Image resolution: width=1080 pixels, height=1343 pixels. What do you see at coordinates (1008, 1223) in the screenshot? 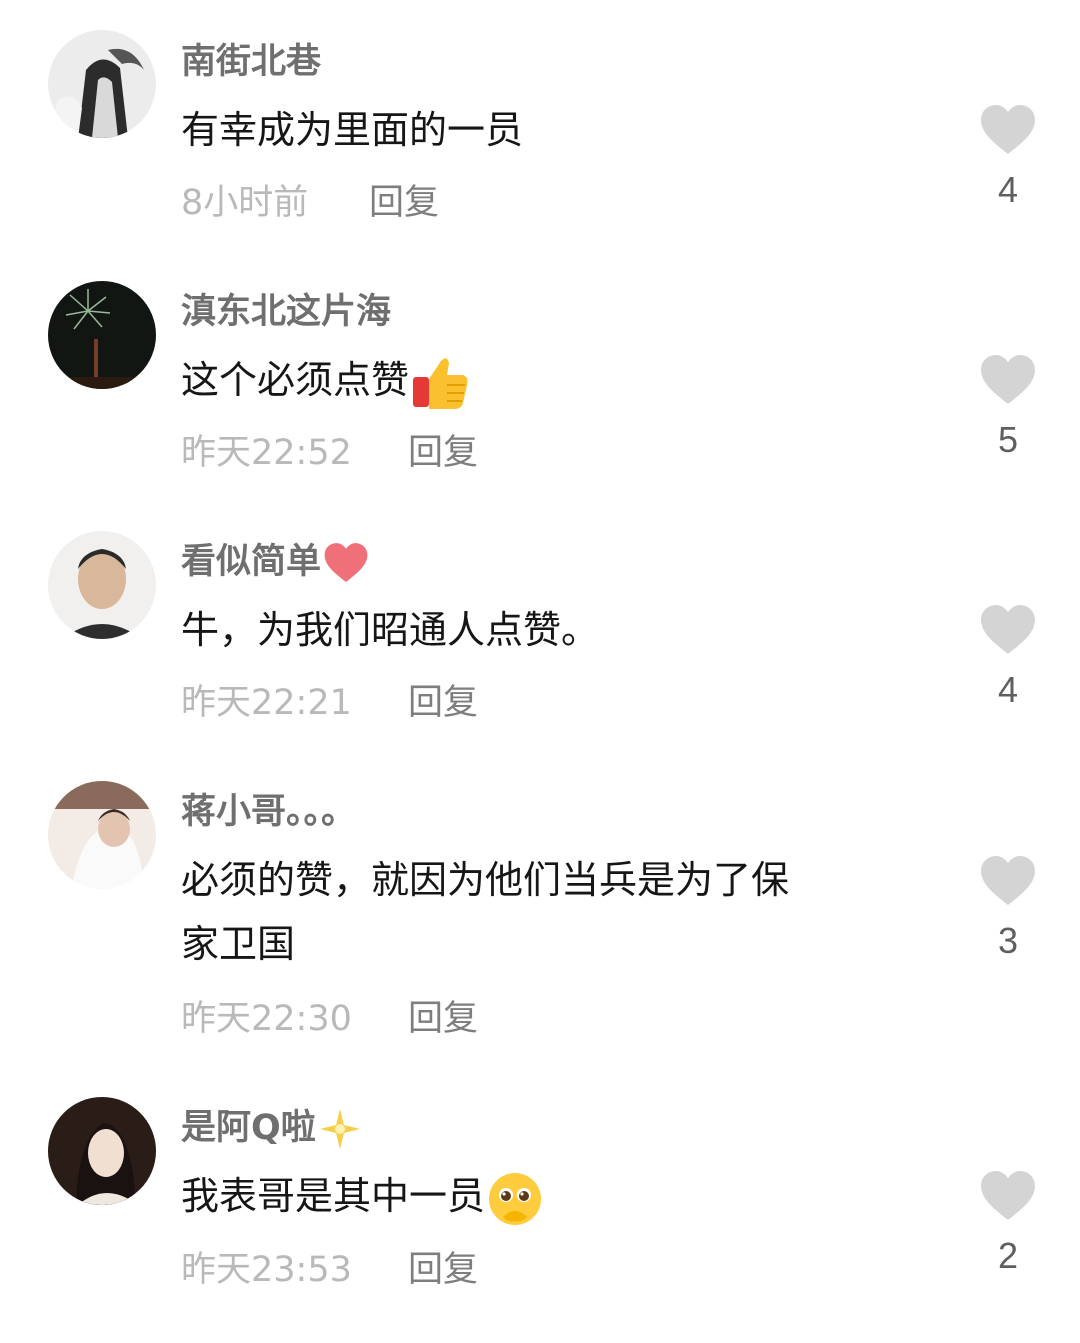
I see `like-button: 2` at bounding box center [1008, 1223].